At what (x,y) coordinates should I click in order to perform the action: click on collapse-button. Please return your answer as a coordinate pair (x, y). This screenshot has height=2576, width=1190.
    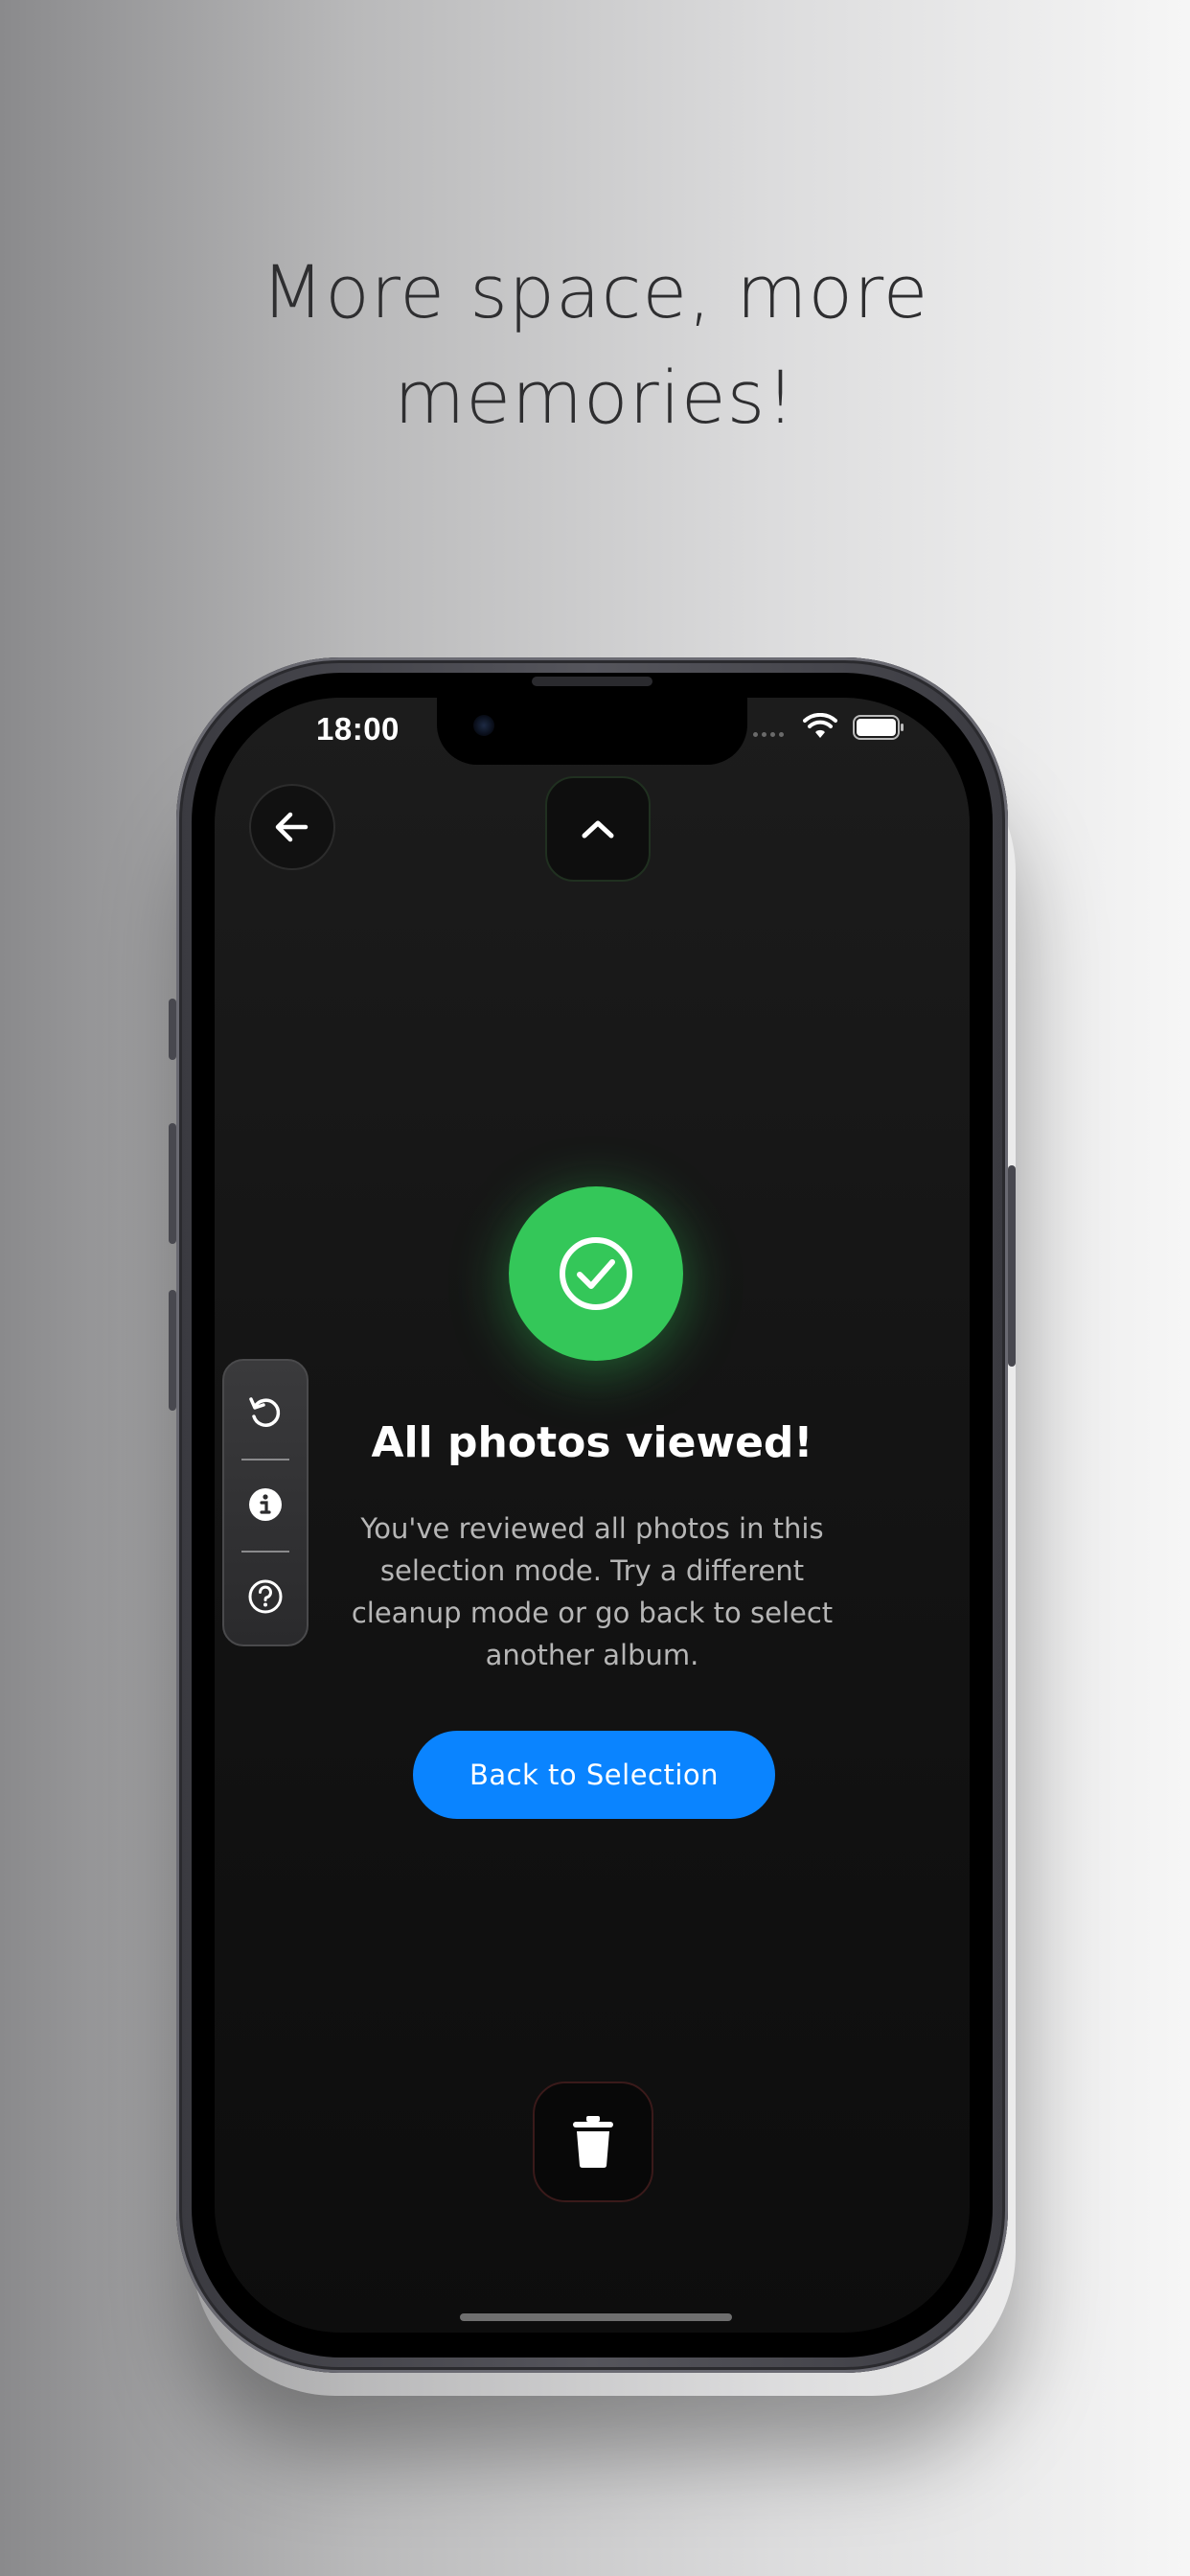
    Looking at the image, I should click on (598, 829).